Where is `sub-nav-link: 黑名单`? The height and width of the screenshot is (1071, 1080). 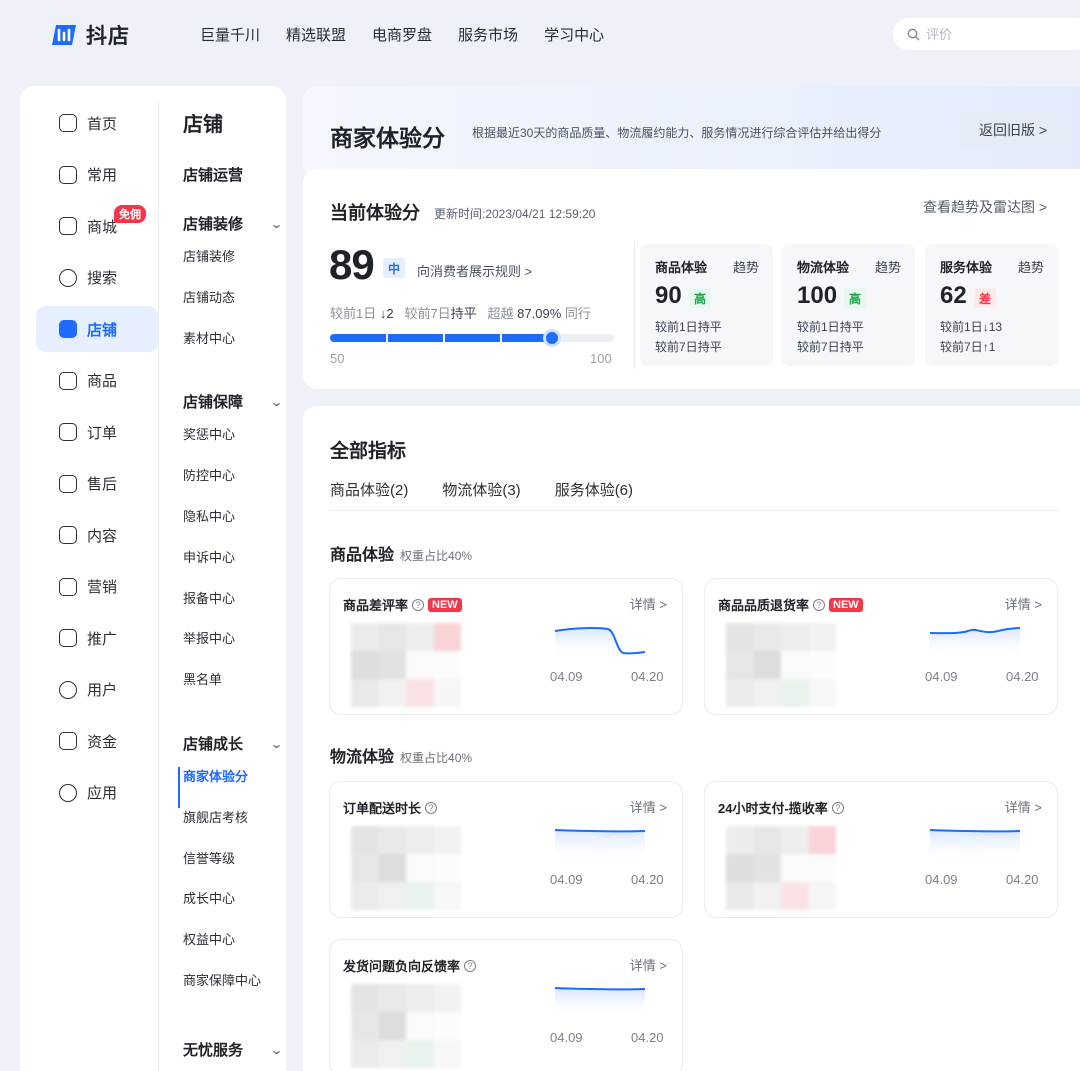 sub-nav-link: 黑名单 is located at coordinates (233, 690).